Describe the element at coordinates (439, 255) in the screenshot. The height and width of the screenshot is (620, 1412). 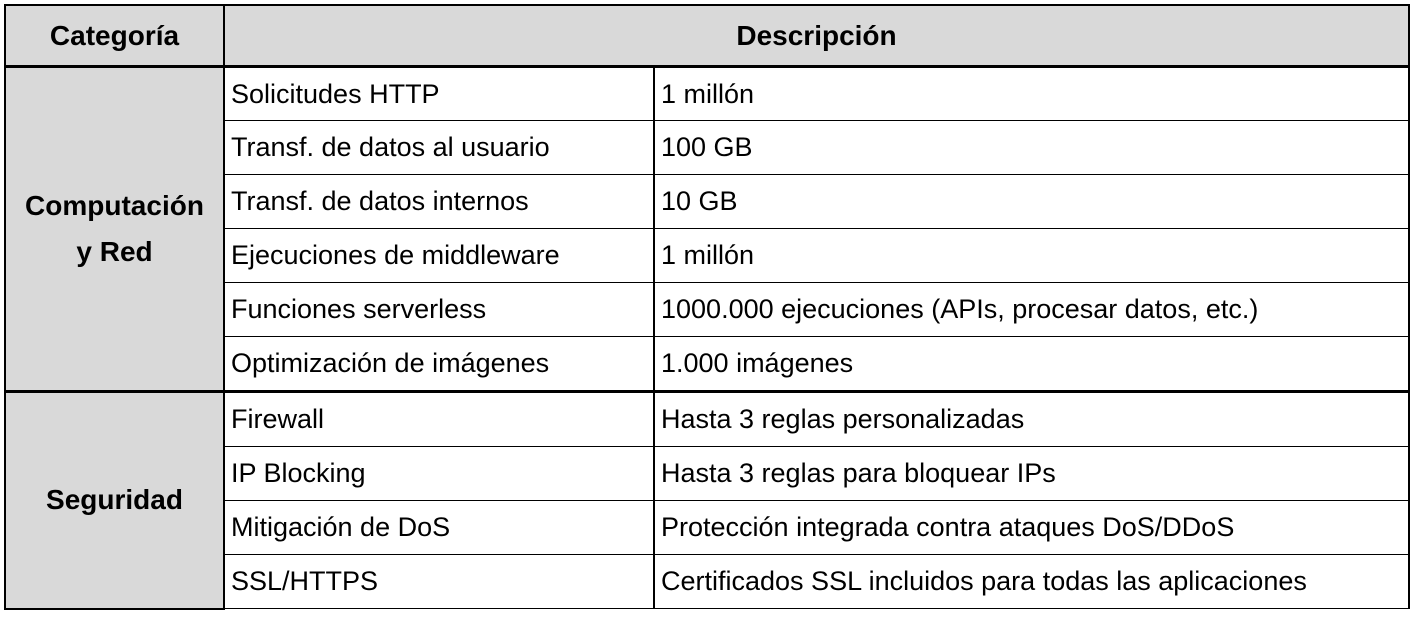
I see `item-cell: Ejecuciones de middleware` at that location.